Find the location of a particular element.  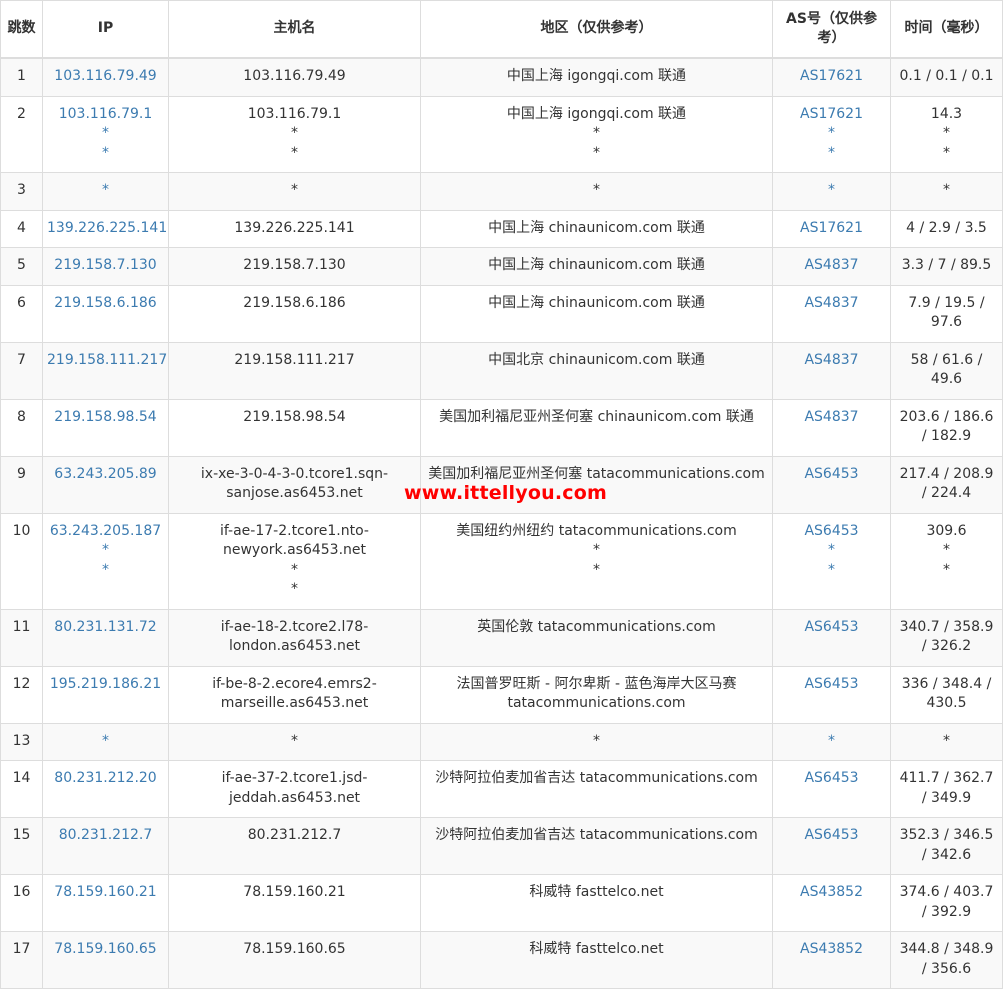

as-cell: AS17621 * * is located at coordinates (831, 134).